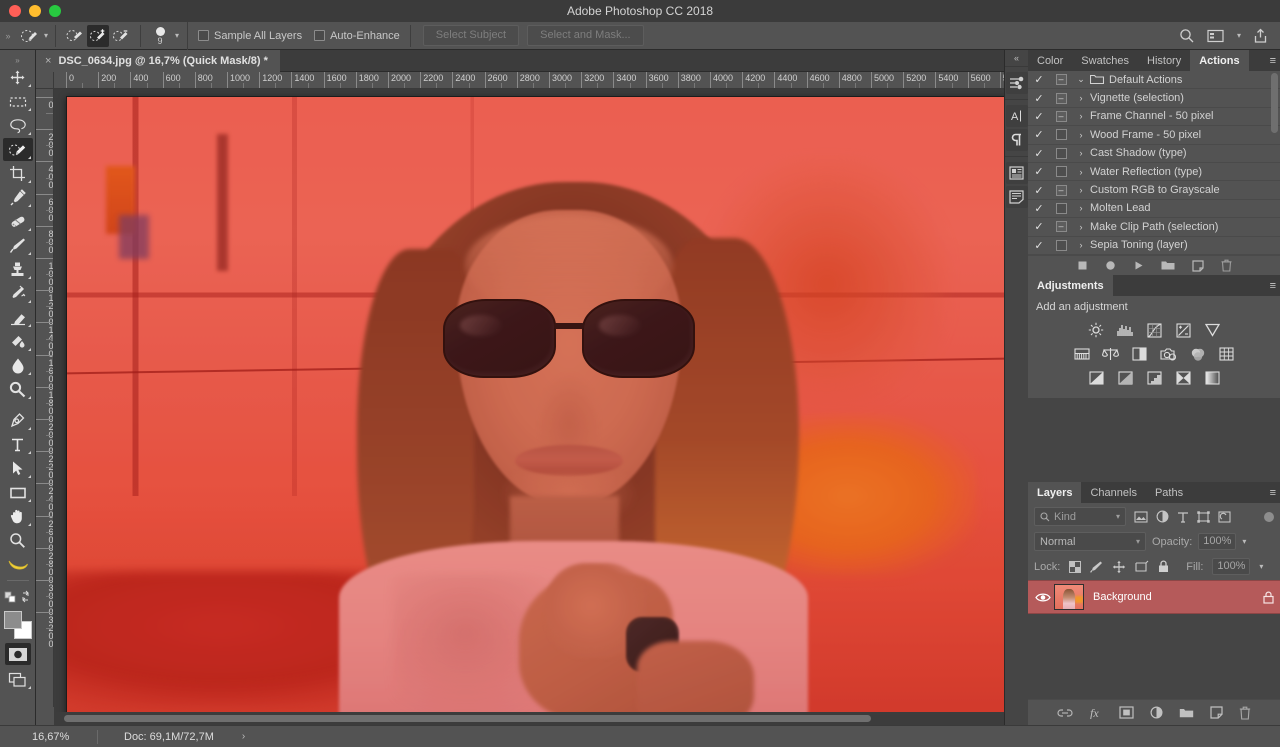 This screenshot has height=747, width=1280. What do you see at coordinates (1231, 566) in the screenshot?
I see `fill-field: 100%` at bounding box center [1231, 566].